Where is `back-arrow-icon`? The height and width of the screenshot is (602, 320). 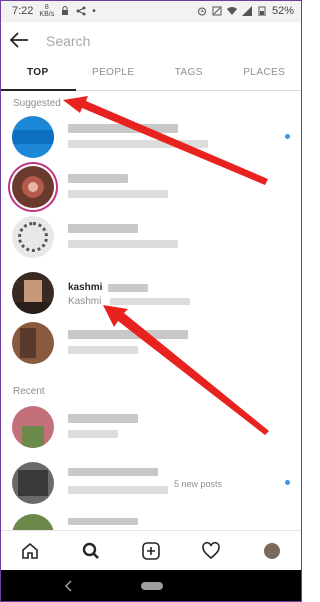 back-arrow-icon is located at coordinates (19, 40).